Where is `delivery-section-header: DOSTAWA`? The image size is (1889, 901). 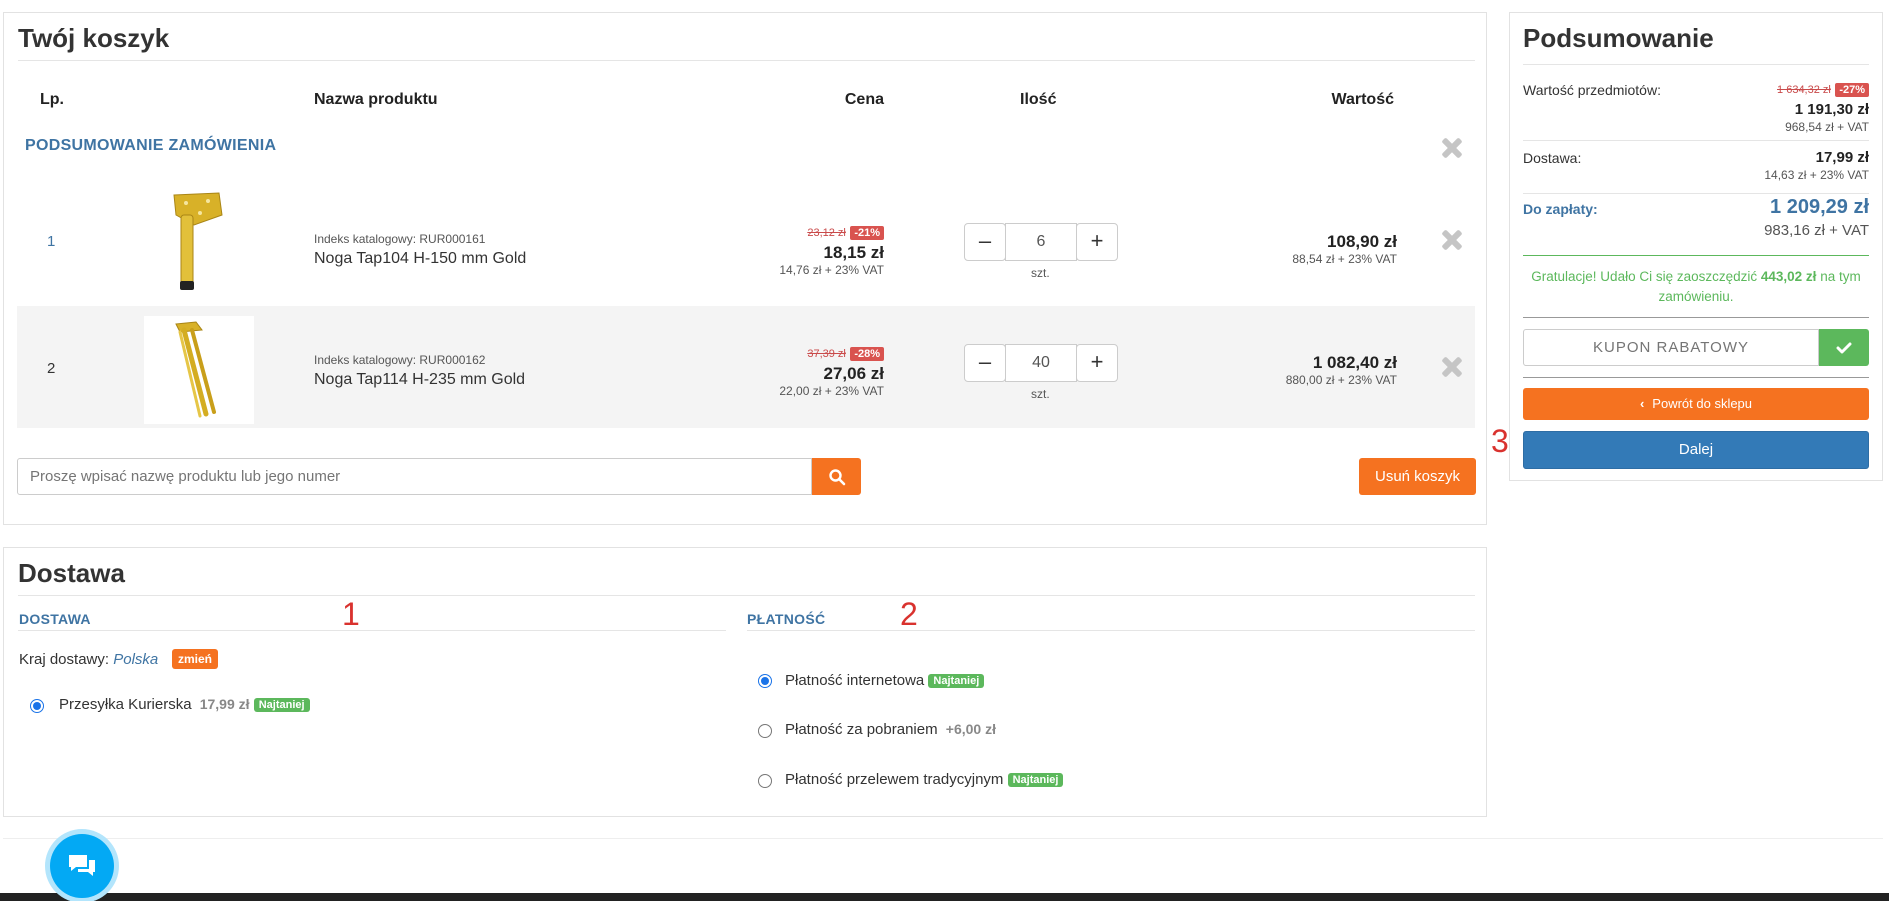
delivery-section-header: DOSTAWA is located at coordinates (55, 619).